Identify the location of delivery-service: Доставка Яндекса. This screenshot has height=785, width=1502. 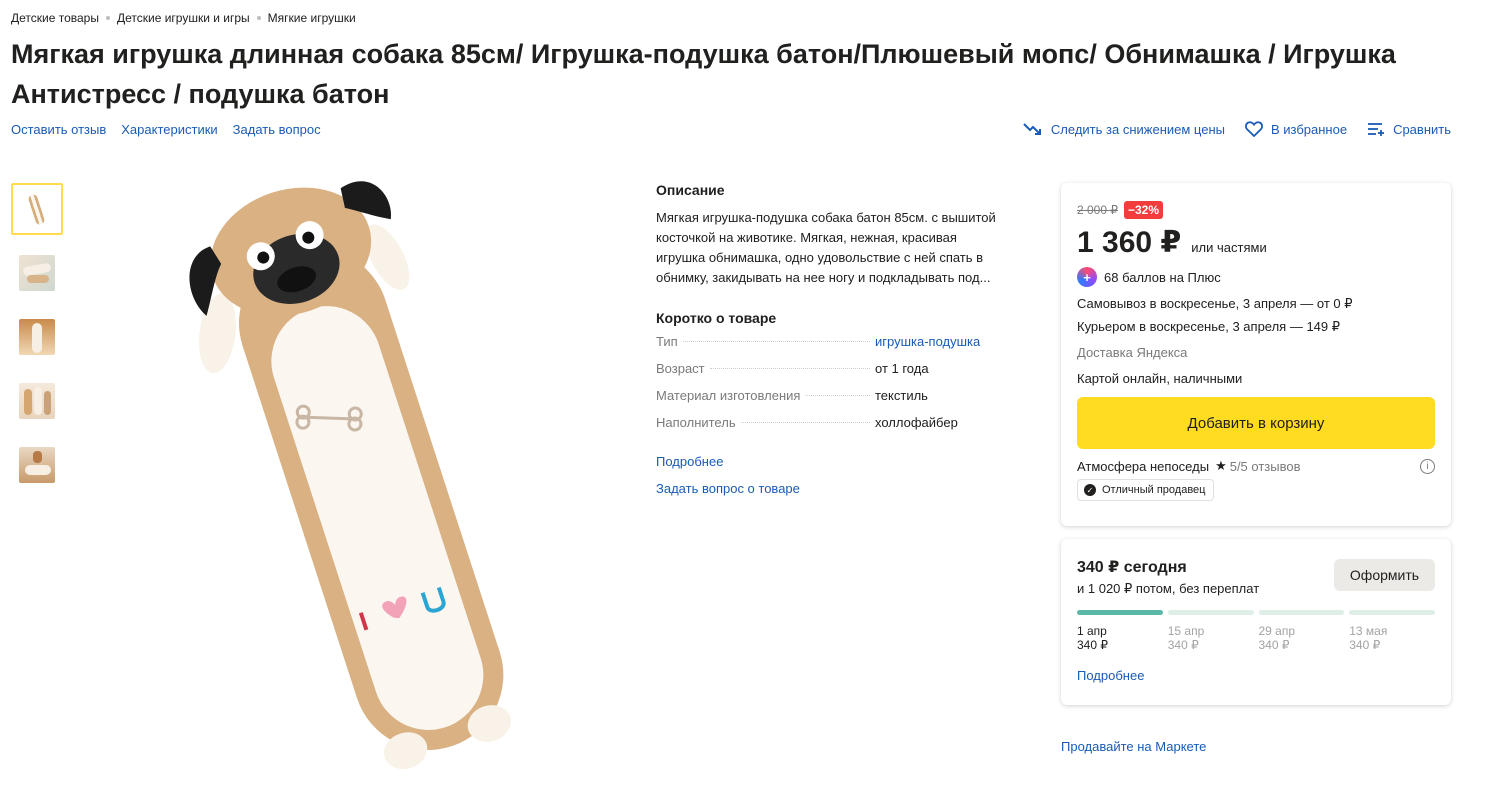
(1132, 352).